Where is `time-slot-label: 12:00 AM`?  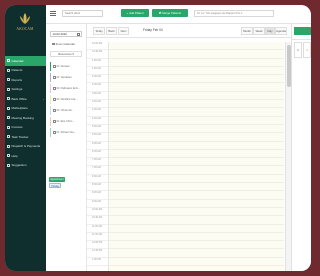
time-slot-label: 12:00 AM is located at coordinates (97, 46).